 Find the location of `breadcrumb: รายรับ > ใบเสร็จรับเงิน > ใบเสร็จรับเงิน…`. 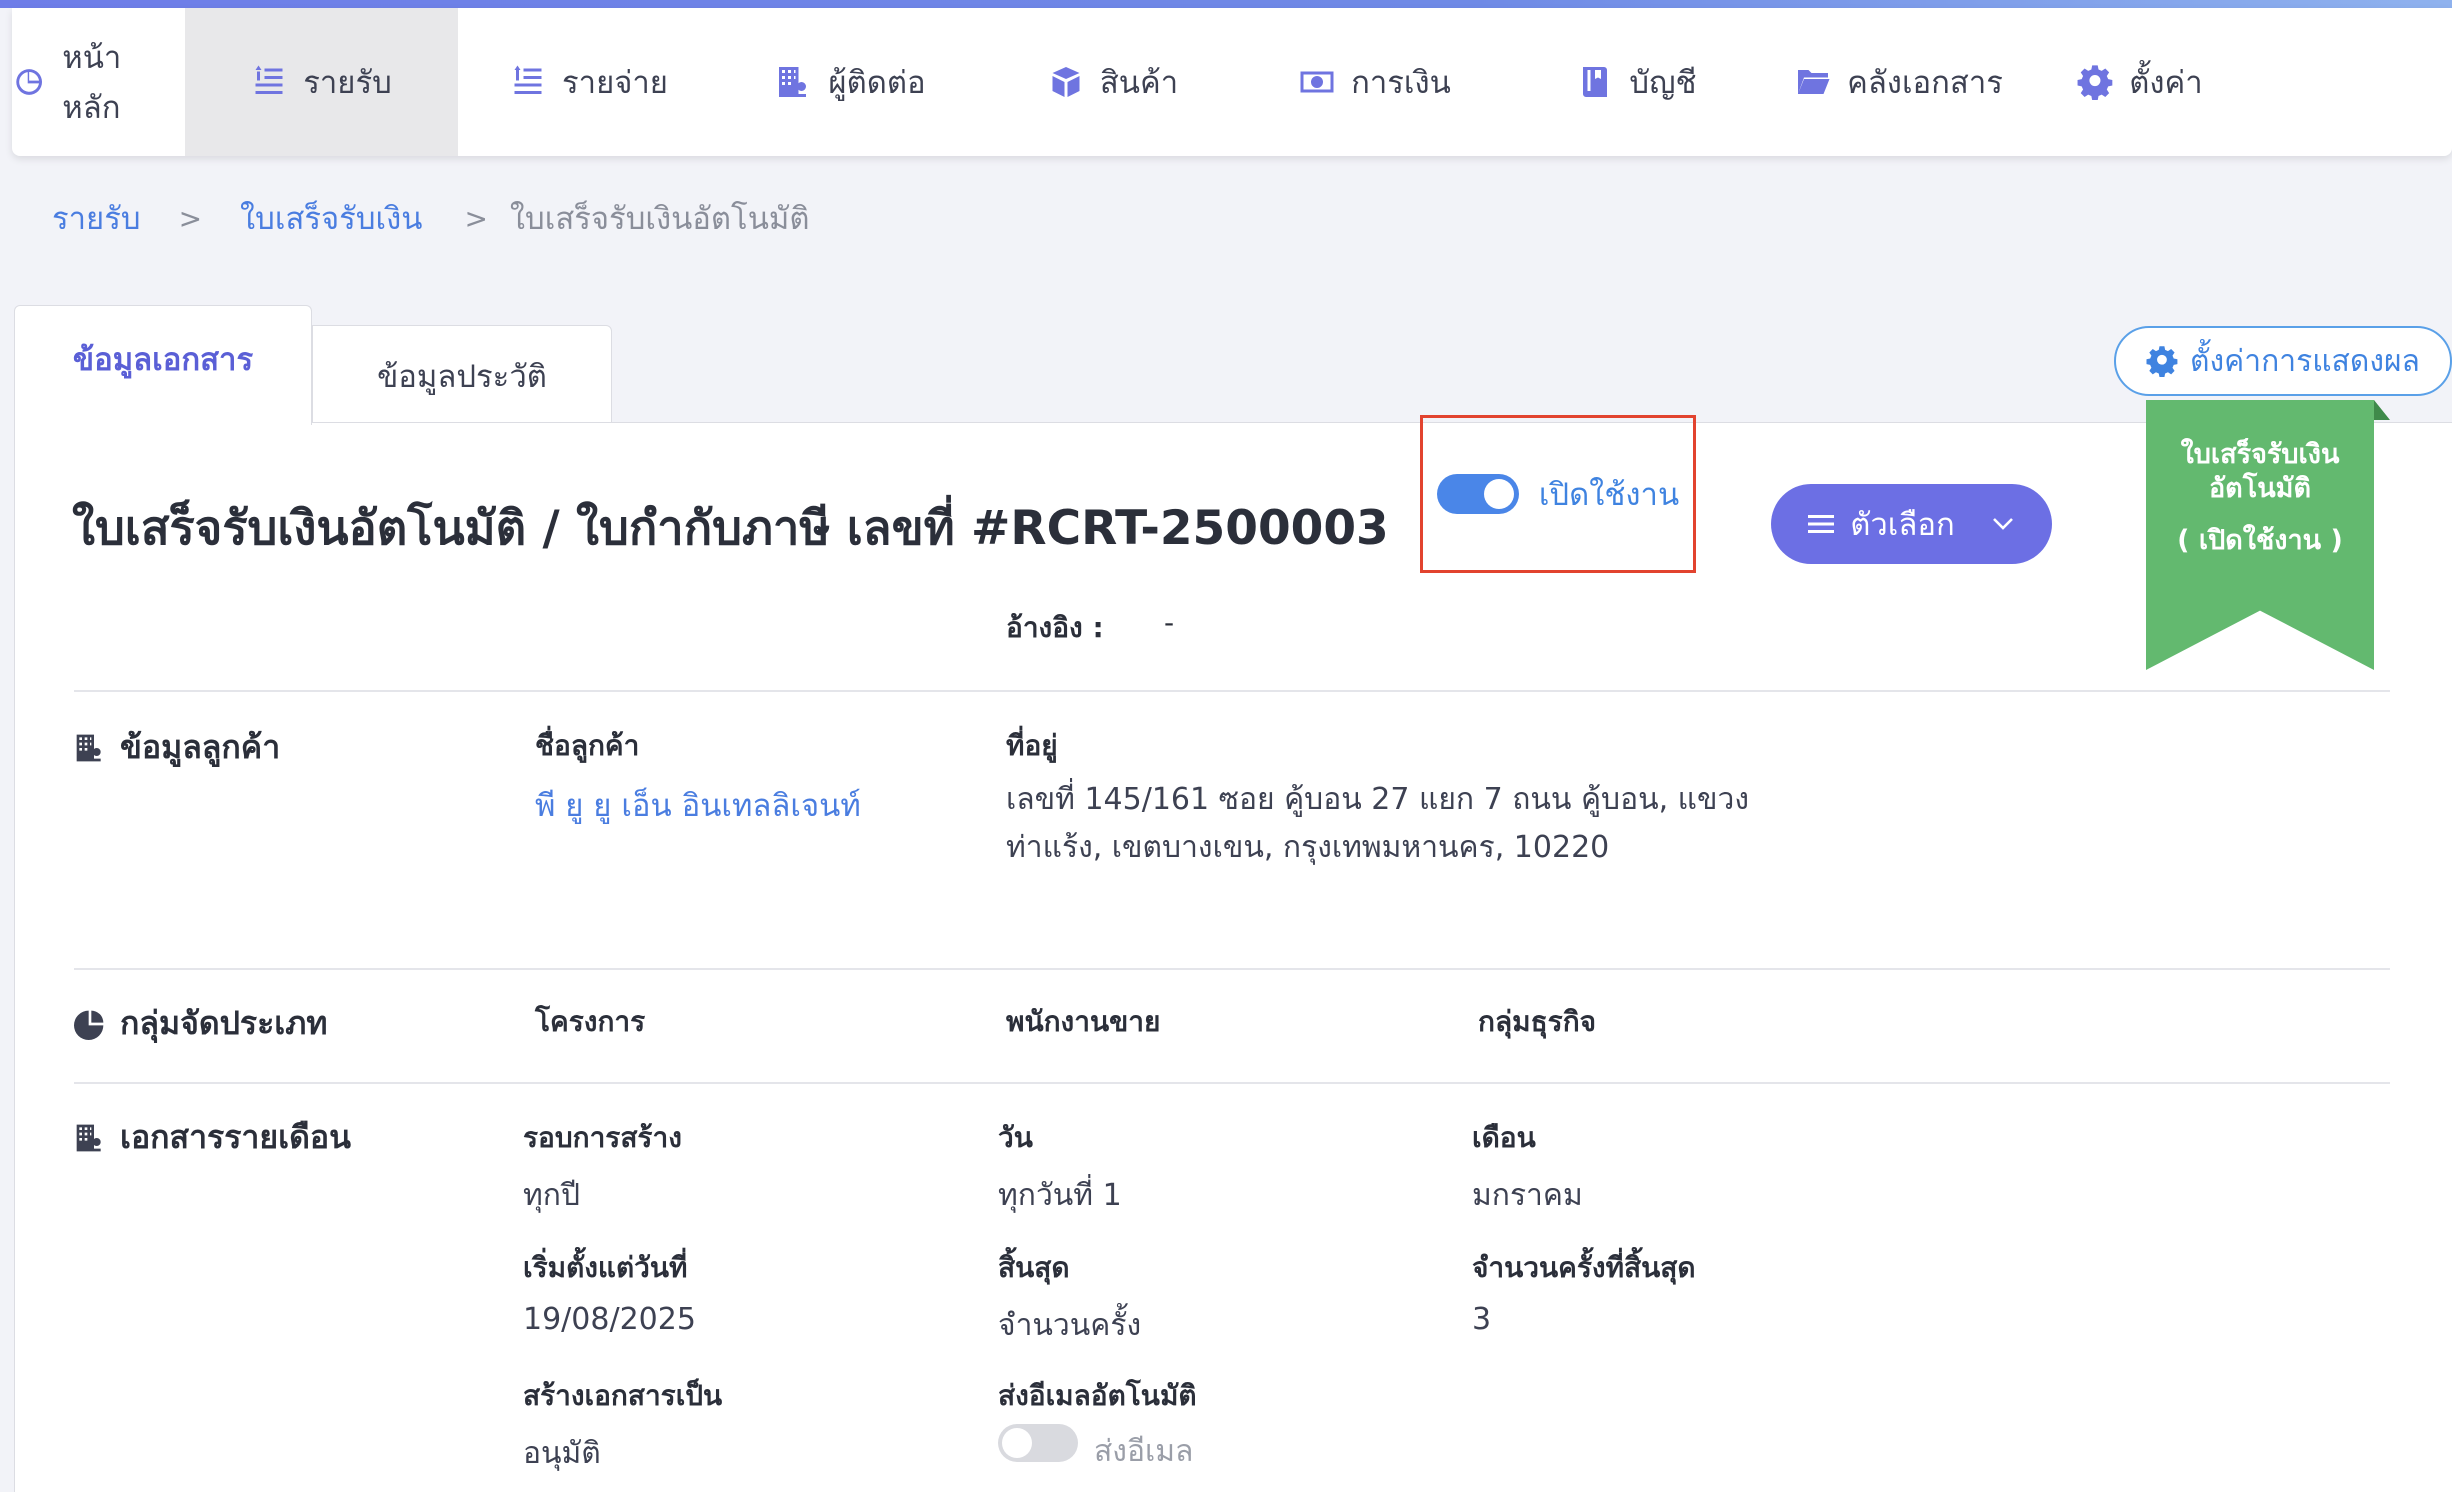

breadcrumb: รายรับ > ใบเสร็จรับเงิน > ใบเสร็จรับเงิน… is located at coordinates (430, 218).